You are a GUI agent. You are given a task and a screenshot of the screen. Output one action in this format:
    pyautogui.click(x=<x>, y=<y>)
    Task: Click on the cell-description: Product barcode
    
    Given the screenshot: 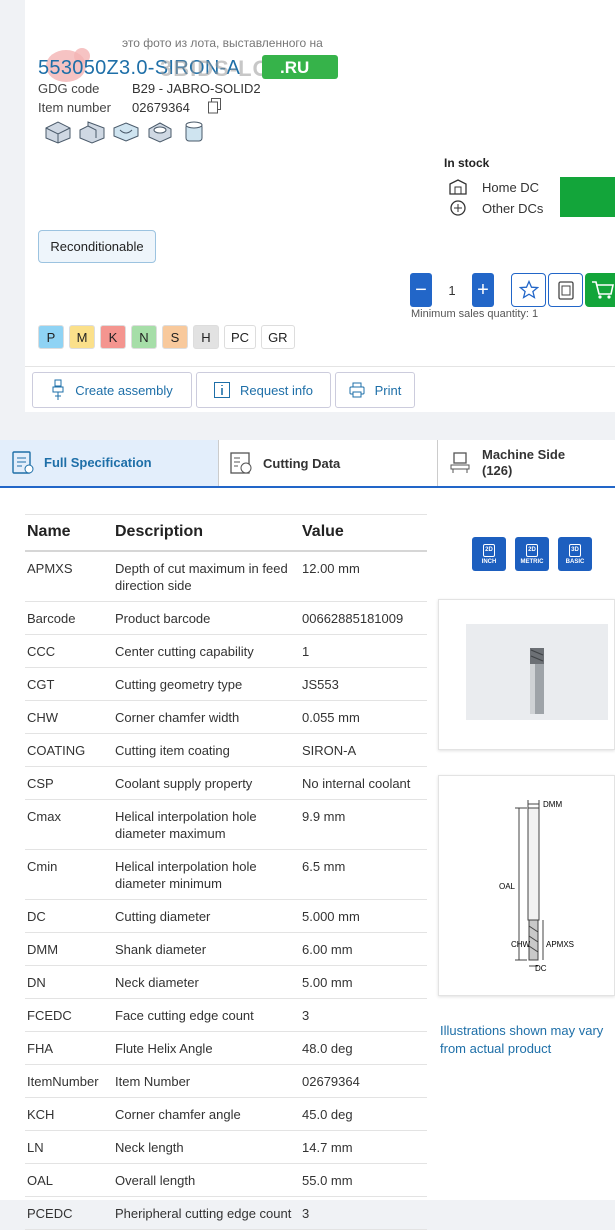 What is the action you would take?
    pyautogui.click(x=206, y=618)
    